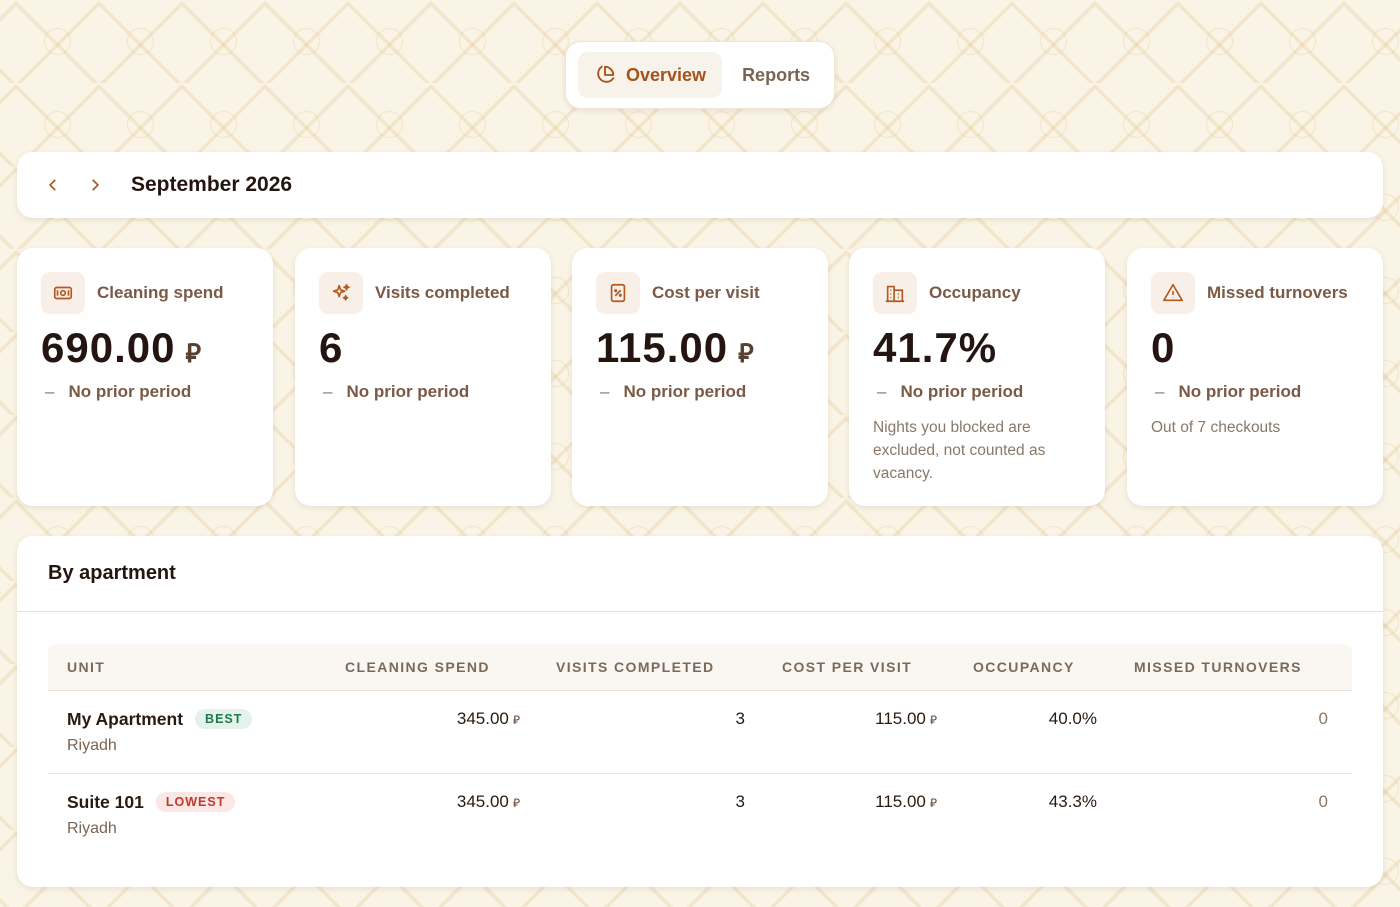 This screenshot has height=907, width=1400. I want to click on tab-reports-label: Reports, so click(776, 74).